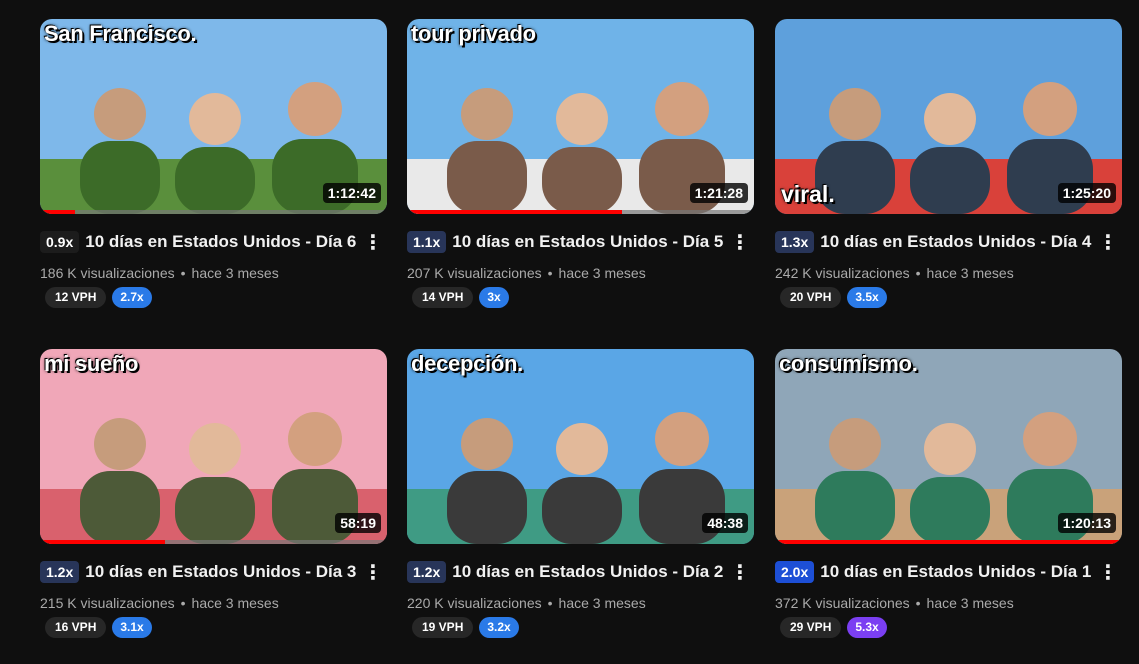 This screenshot has height=664, width=1139. What do you see at coordinates (955, 242) in the screenshot?
I see `video-title: 10 días en Estados Unidos - Día 4` at bounding box center [955, 242].